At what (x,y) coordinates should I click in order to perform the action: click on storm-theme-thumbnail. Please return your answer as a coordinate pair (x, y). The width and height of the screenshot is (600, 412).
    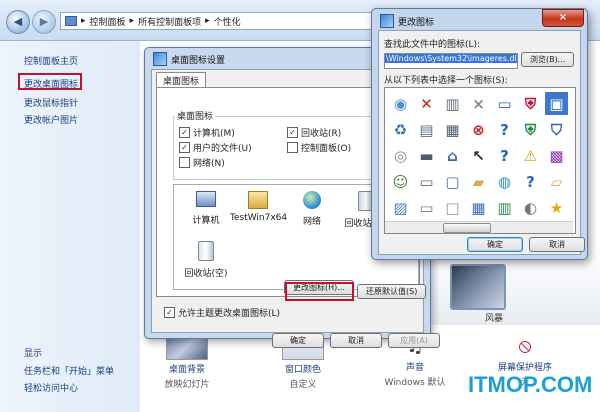
    Looking at the image, I should click on (478, 287).